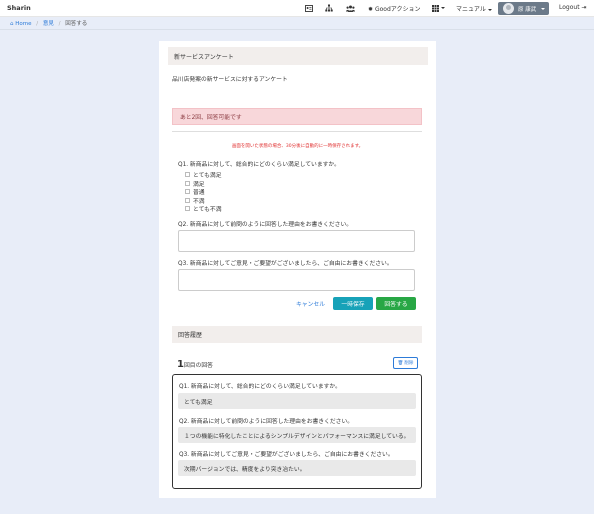  Describe the element at coordinates (286, 455) in the screenshot. I see `history-question-3: Q3. 新商品に対してご意見・ご要望がございましたら、ご自由にお書きください。` at that location.